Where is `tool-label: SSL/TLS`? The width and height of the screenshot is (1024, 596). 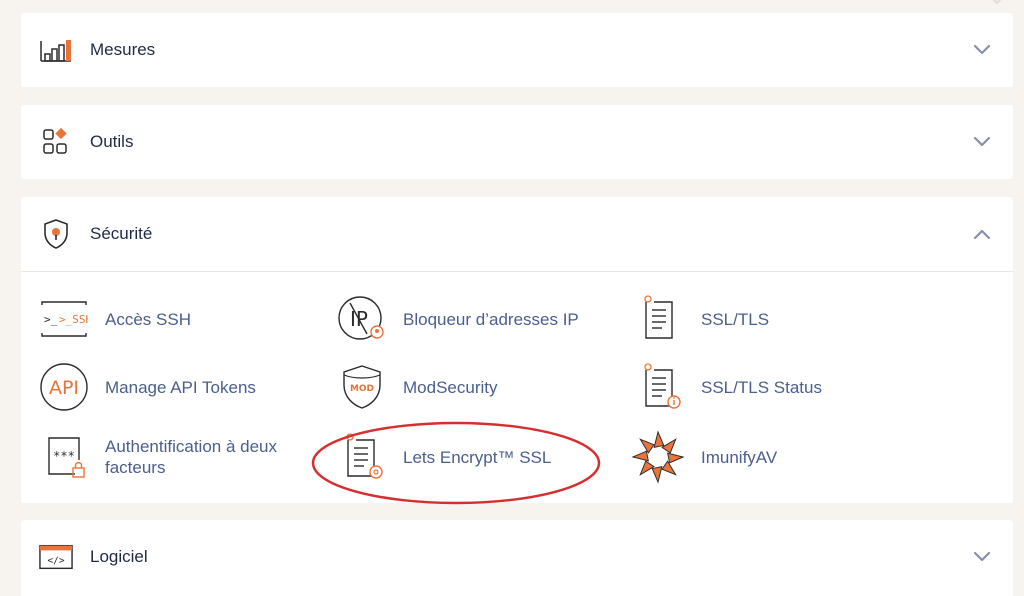
tool-label: SSL/TLS is located at coordinates (735, 319).